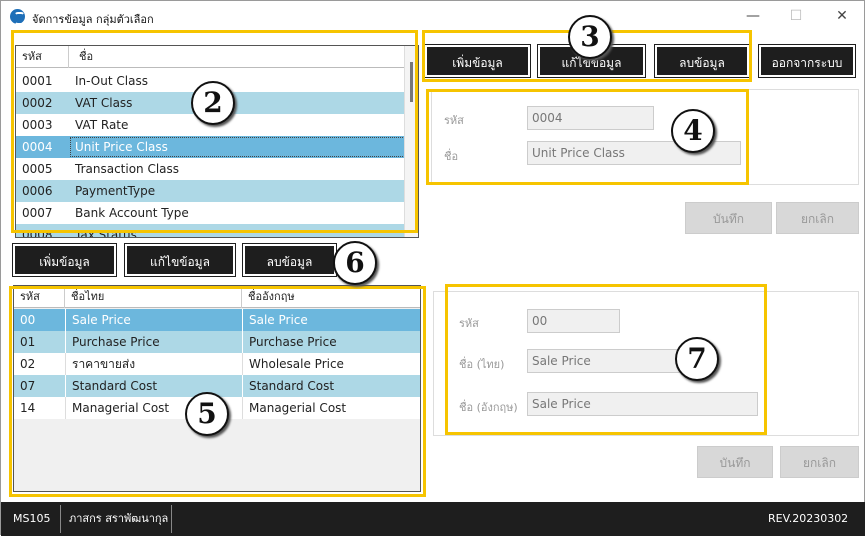 This screenshot has height=536, width=865. What do you see at coordinates (153, 320) in the screenshot?
I see `cell-thai-name: Sale Price` at bounding box center [153, 320].